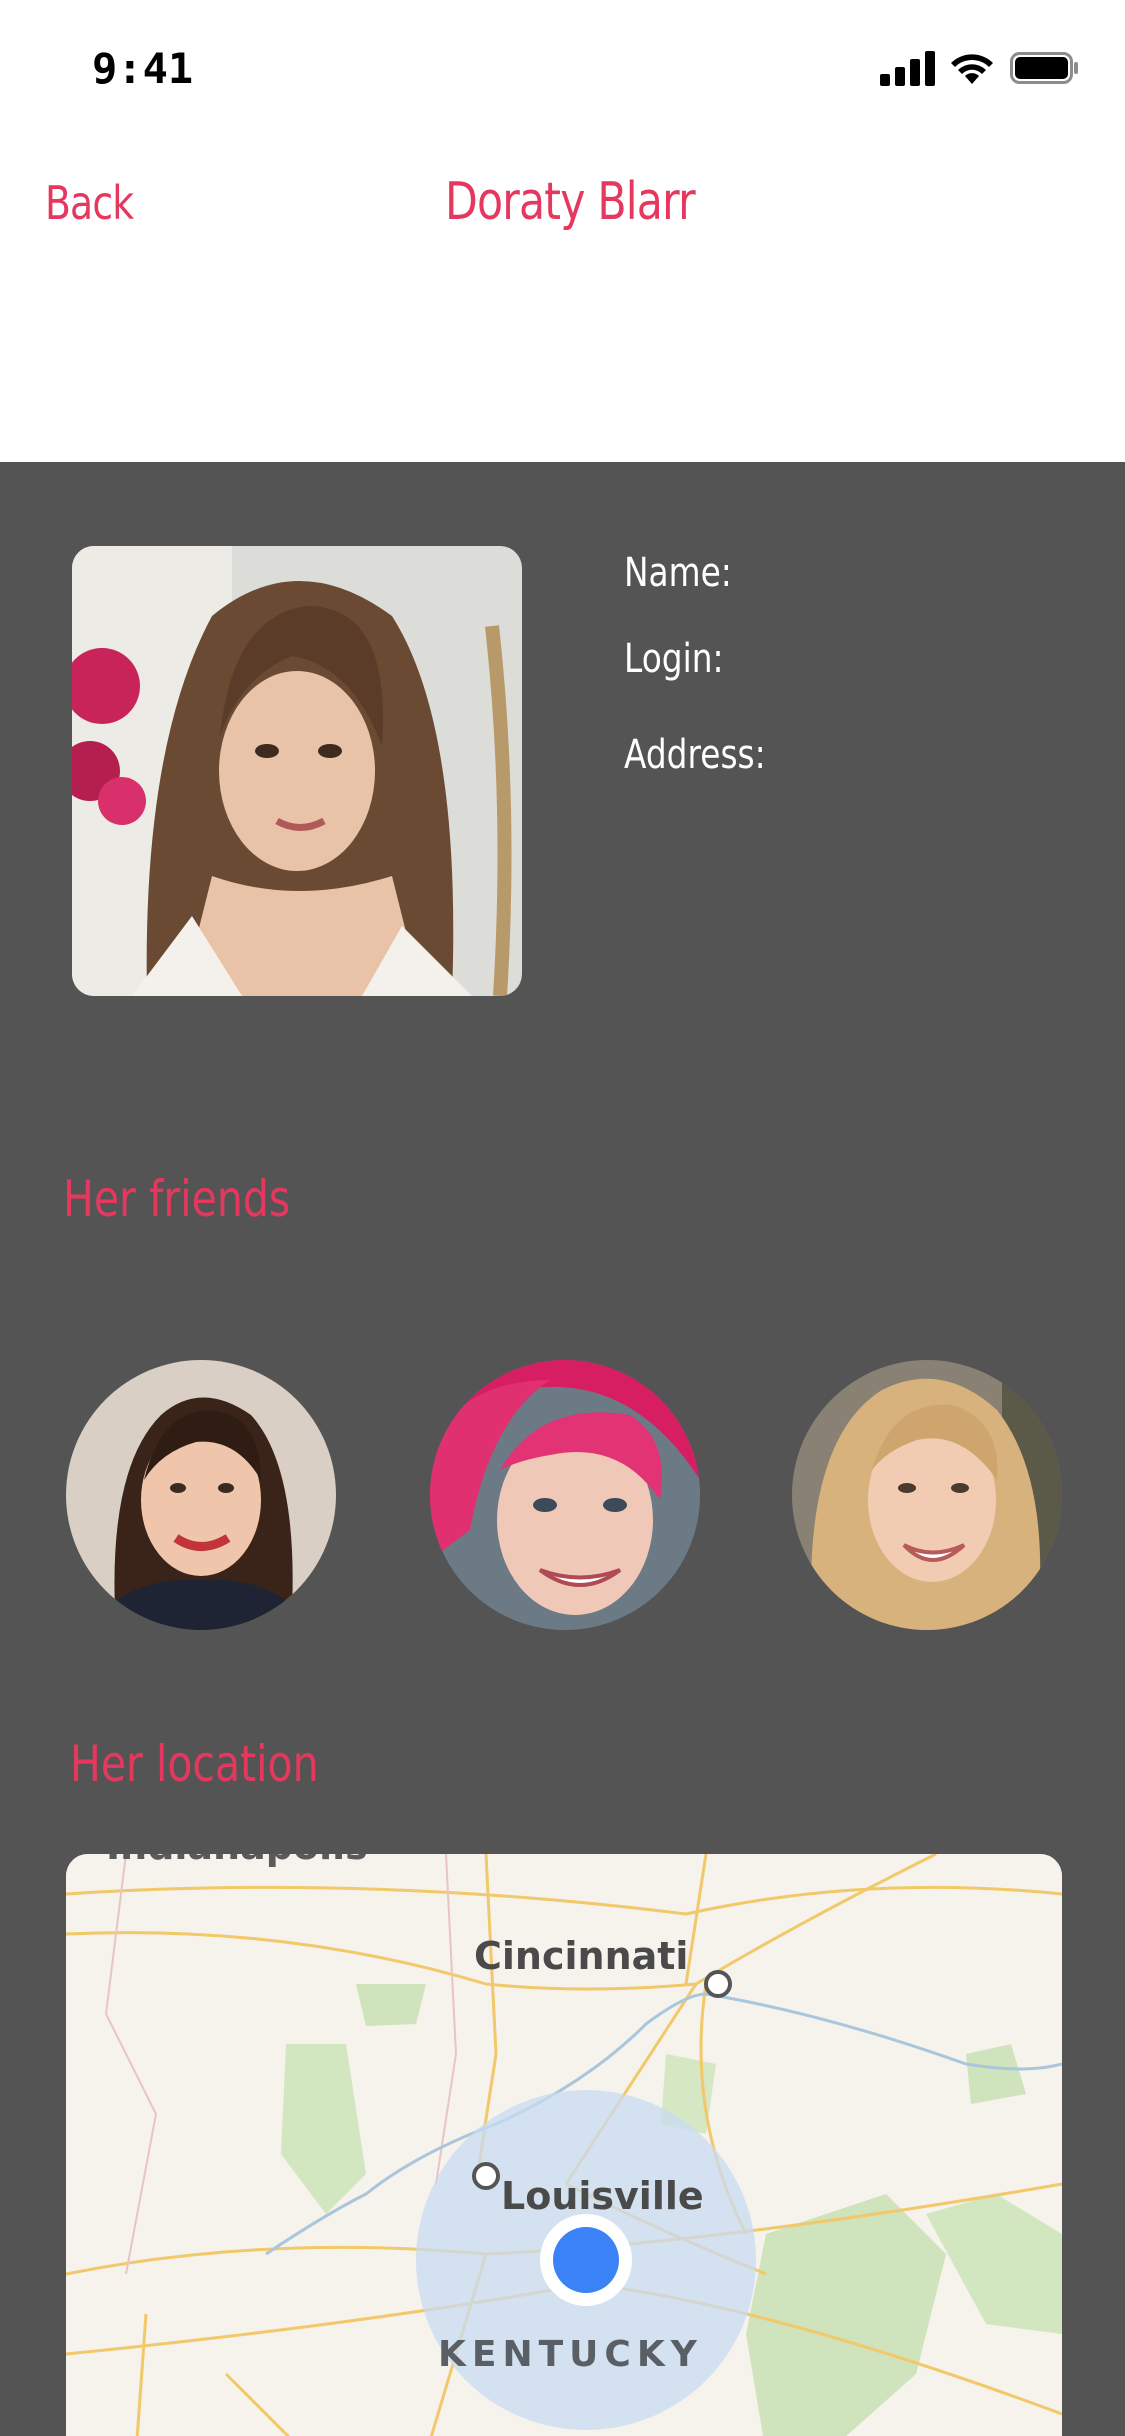 The image size is (1125, 2436). I want to click on cellular-signal-icon, so click(908, 68).